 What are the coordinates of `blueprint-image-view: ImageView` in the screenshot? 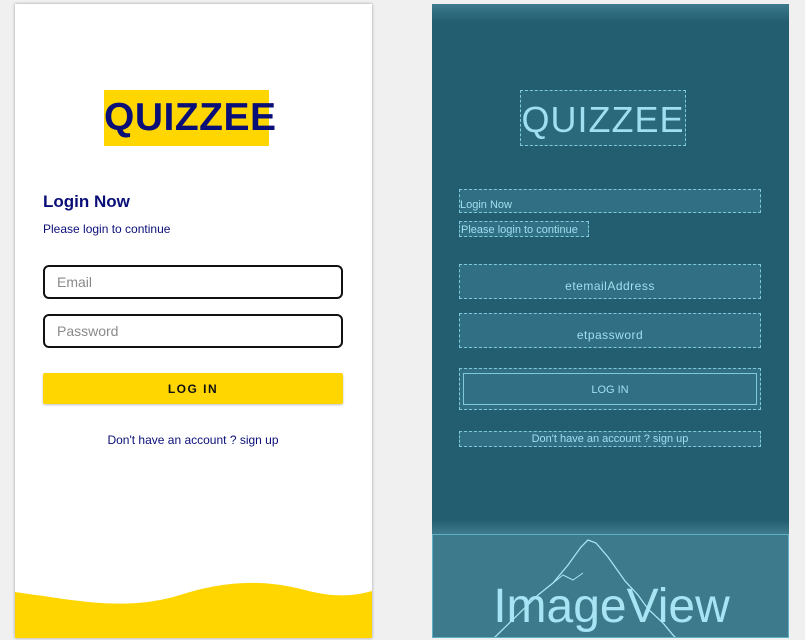 It's located at (610, 586).